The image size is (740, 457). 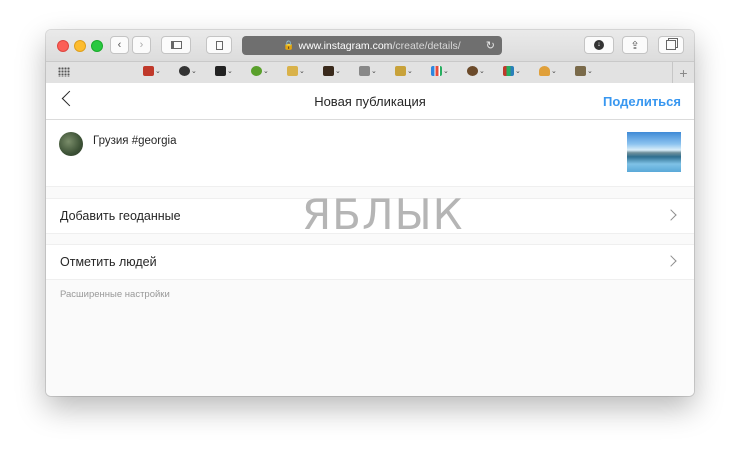 I want to click on ig-header: Новая публикация Поделиться, so click(x=370, y=101).